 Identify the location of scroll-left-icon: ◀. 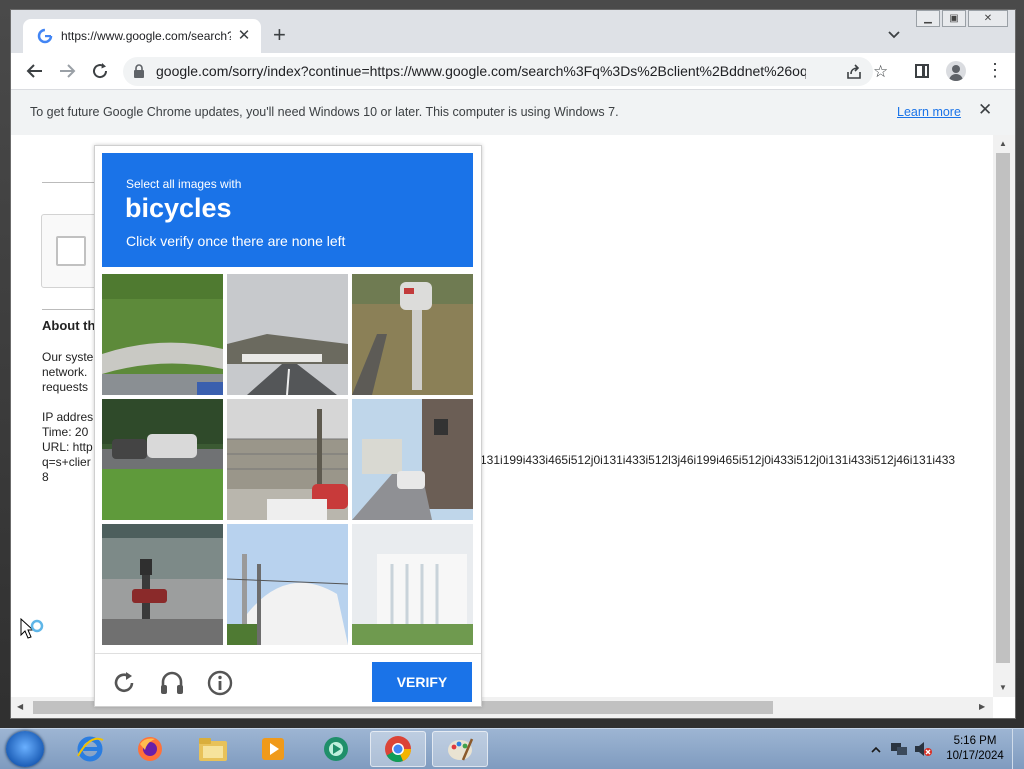
(20, 706).